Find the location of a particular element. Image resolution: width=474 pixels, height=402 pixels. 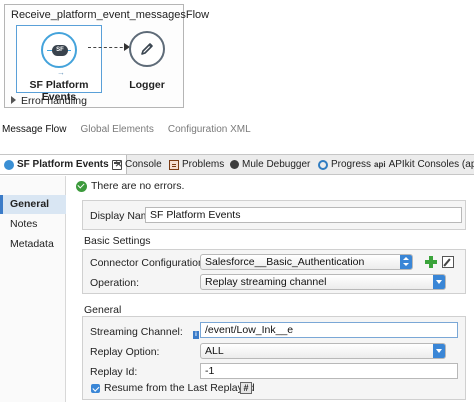

sf-platform-events-node: SF → SF Platform Events is located at coordinates (59, 64).